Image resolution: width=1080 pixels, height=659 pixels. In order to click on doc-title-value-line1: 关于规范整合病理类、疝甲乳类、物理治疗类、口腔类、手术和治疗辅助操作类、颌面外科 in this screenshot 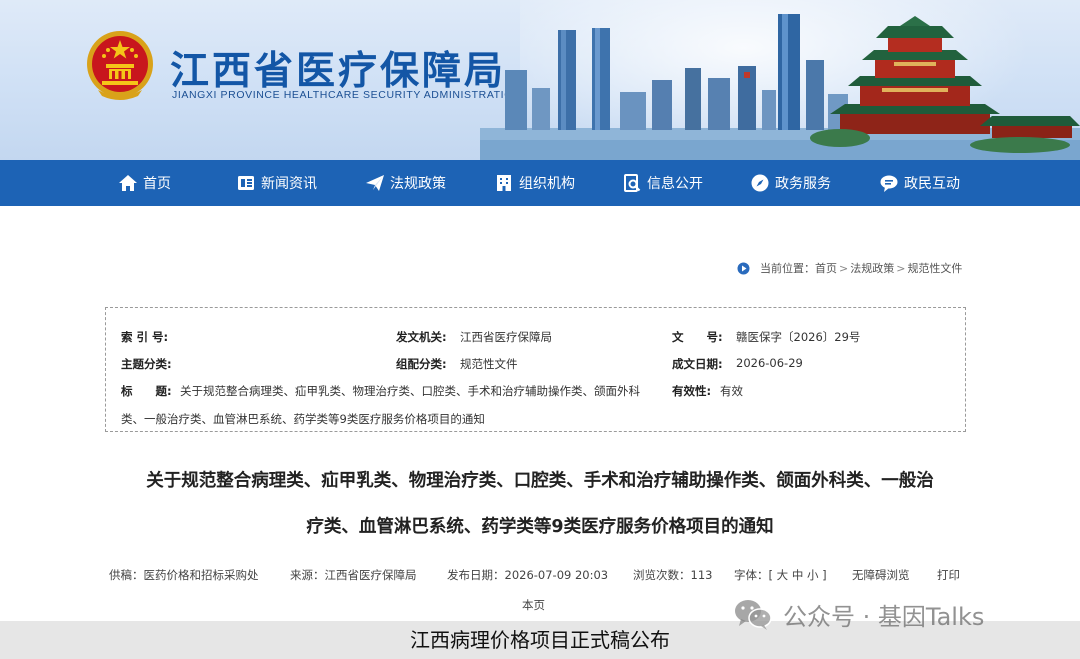, I will do `click(410, 391)`.